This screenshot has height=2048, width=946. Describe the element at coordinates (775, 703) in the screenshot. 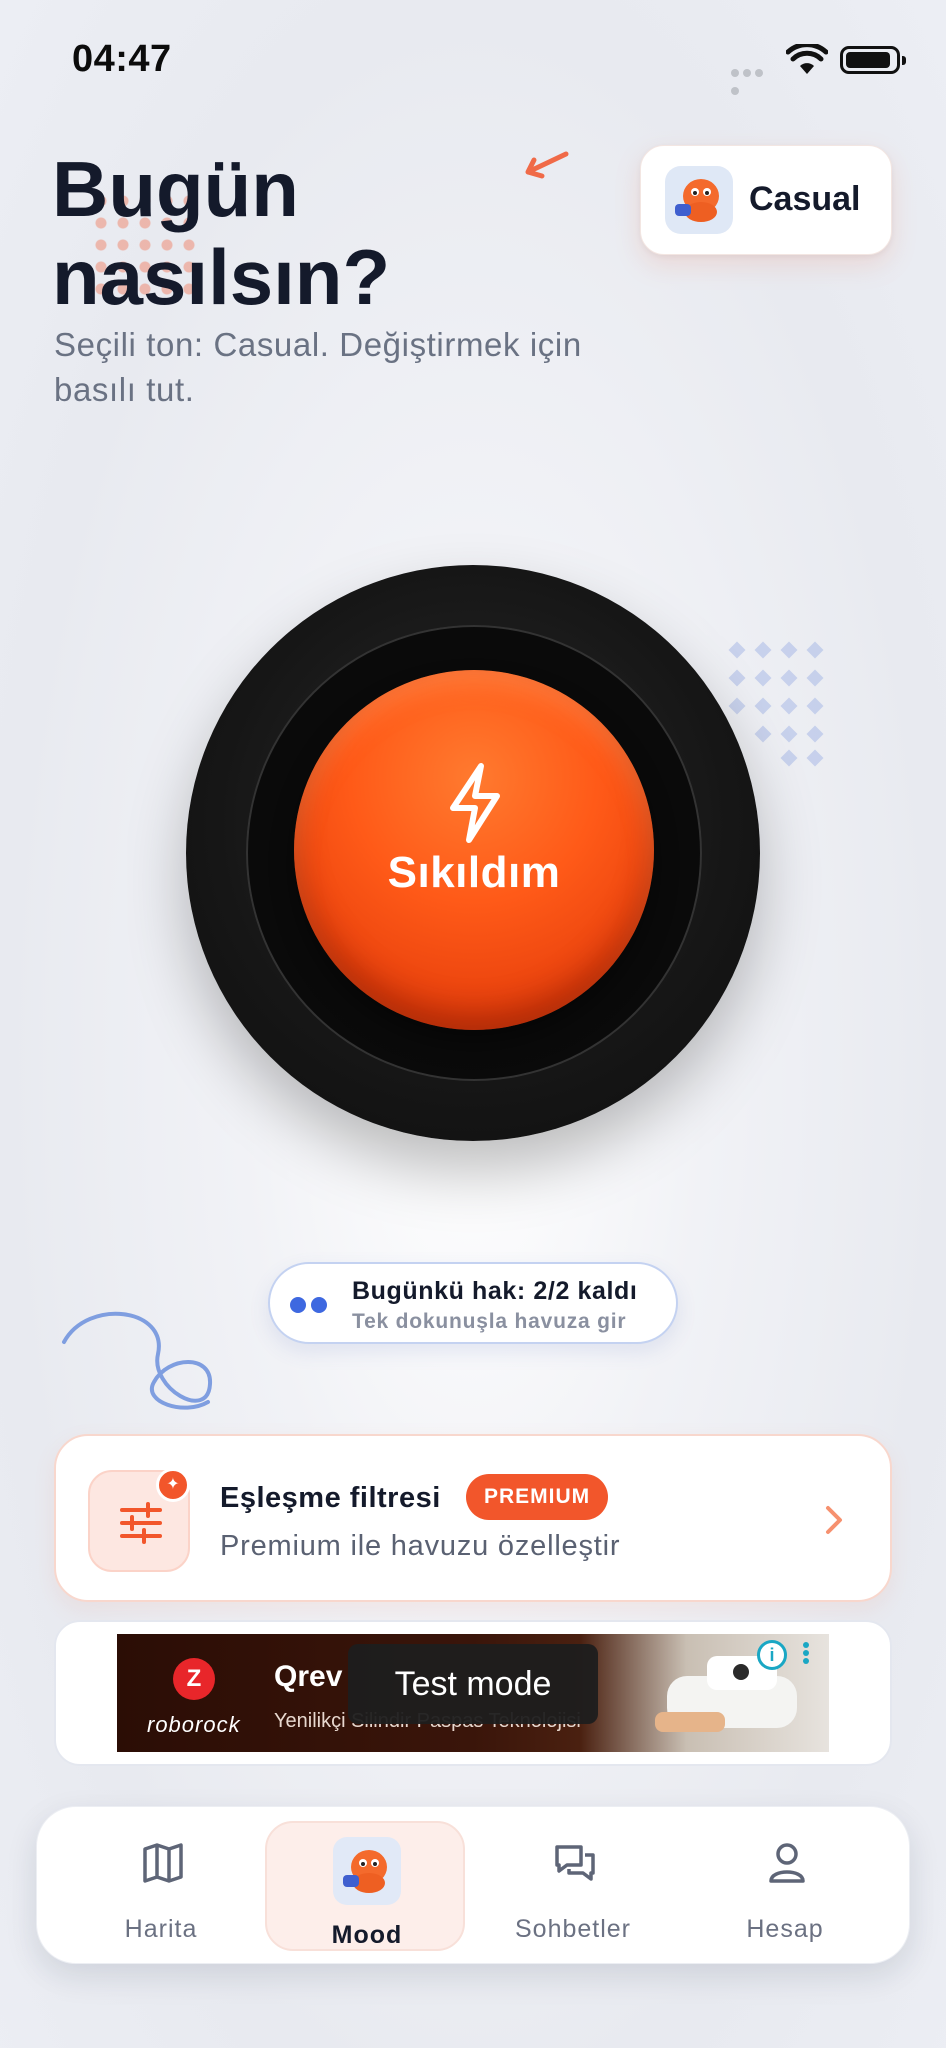

I see `decorative-diamond-pattern` at that location.